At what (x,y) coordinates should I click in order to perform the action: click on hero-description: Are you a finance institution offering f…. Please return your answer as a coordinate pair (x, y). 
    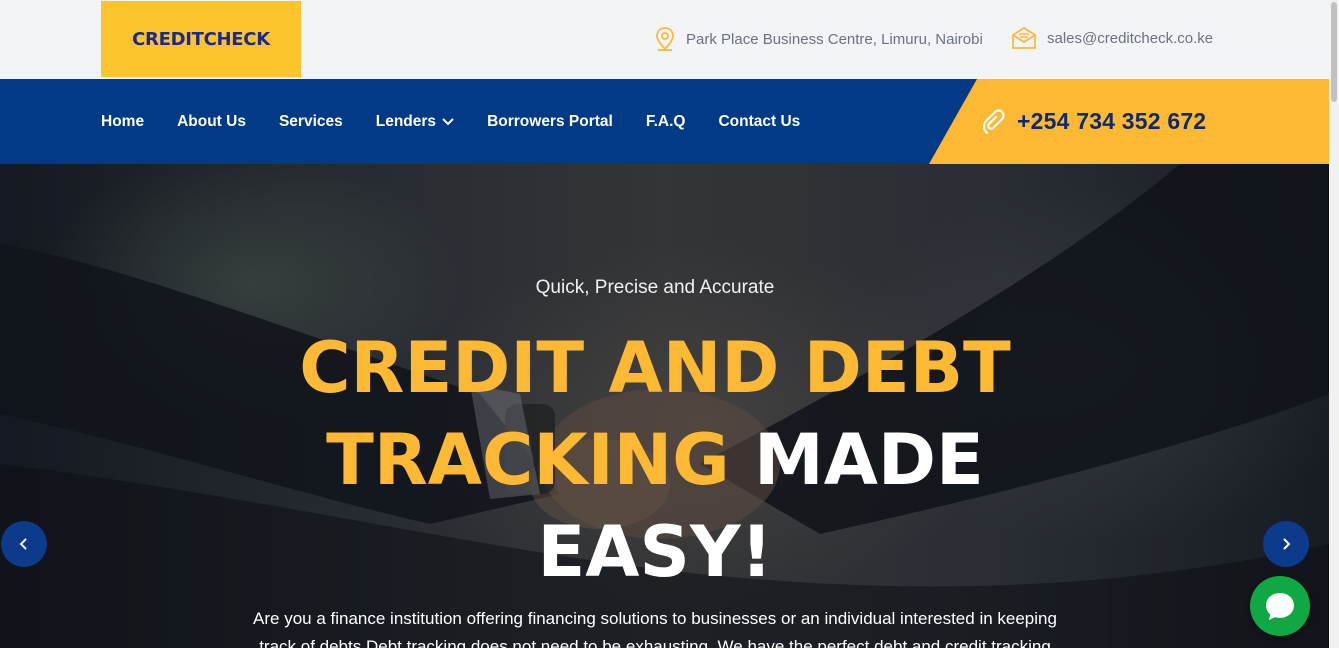
    Looking at the image, I should click on (655, 628).